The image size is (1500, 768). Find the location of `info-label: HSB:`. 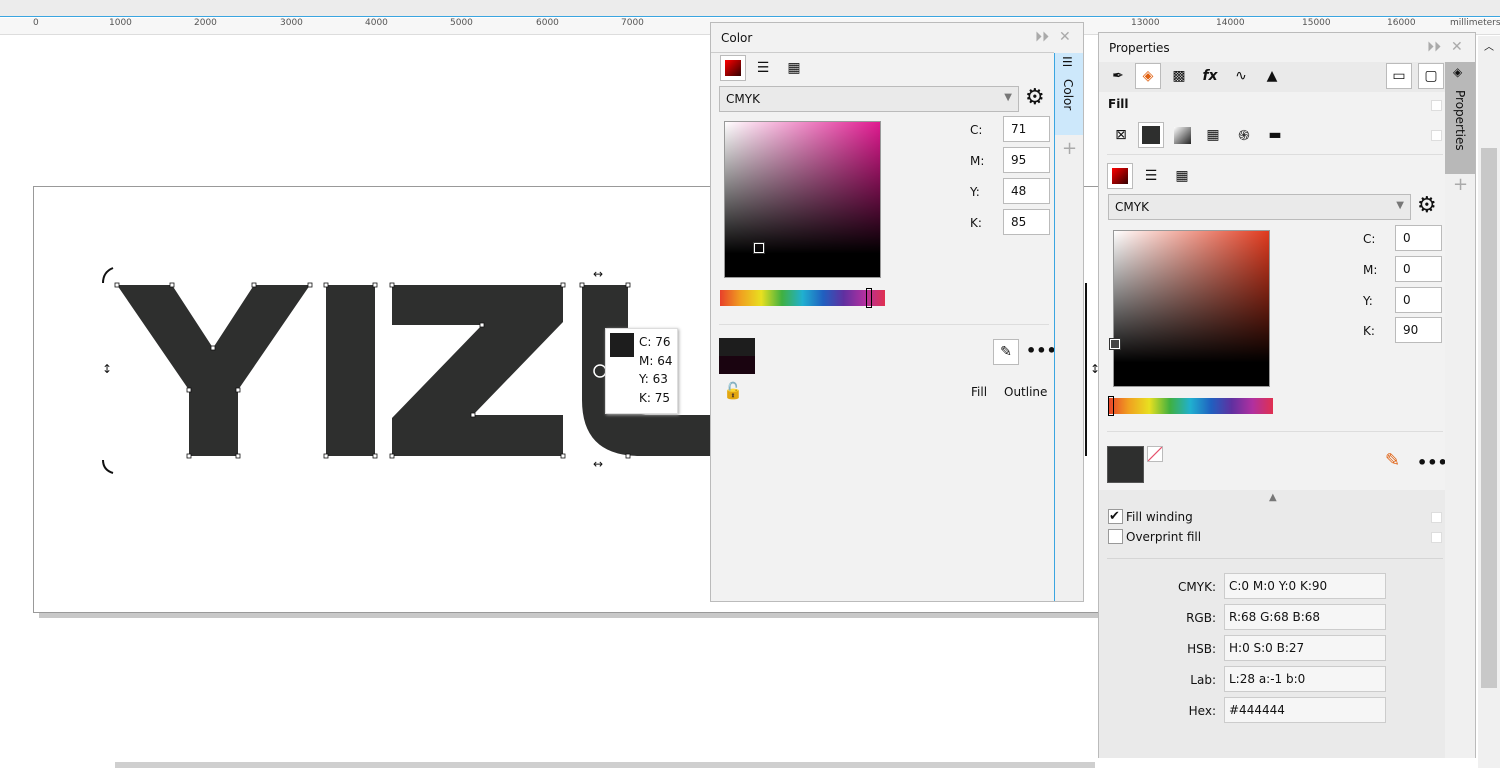

info-label: HSB: is located at coordinates (1201, 649).